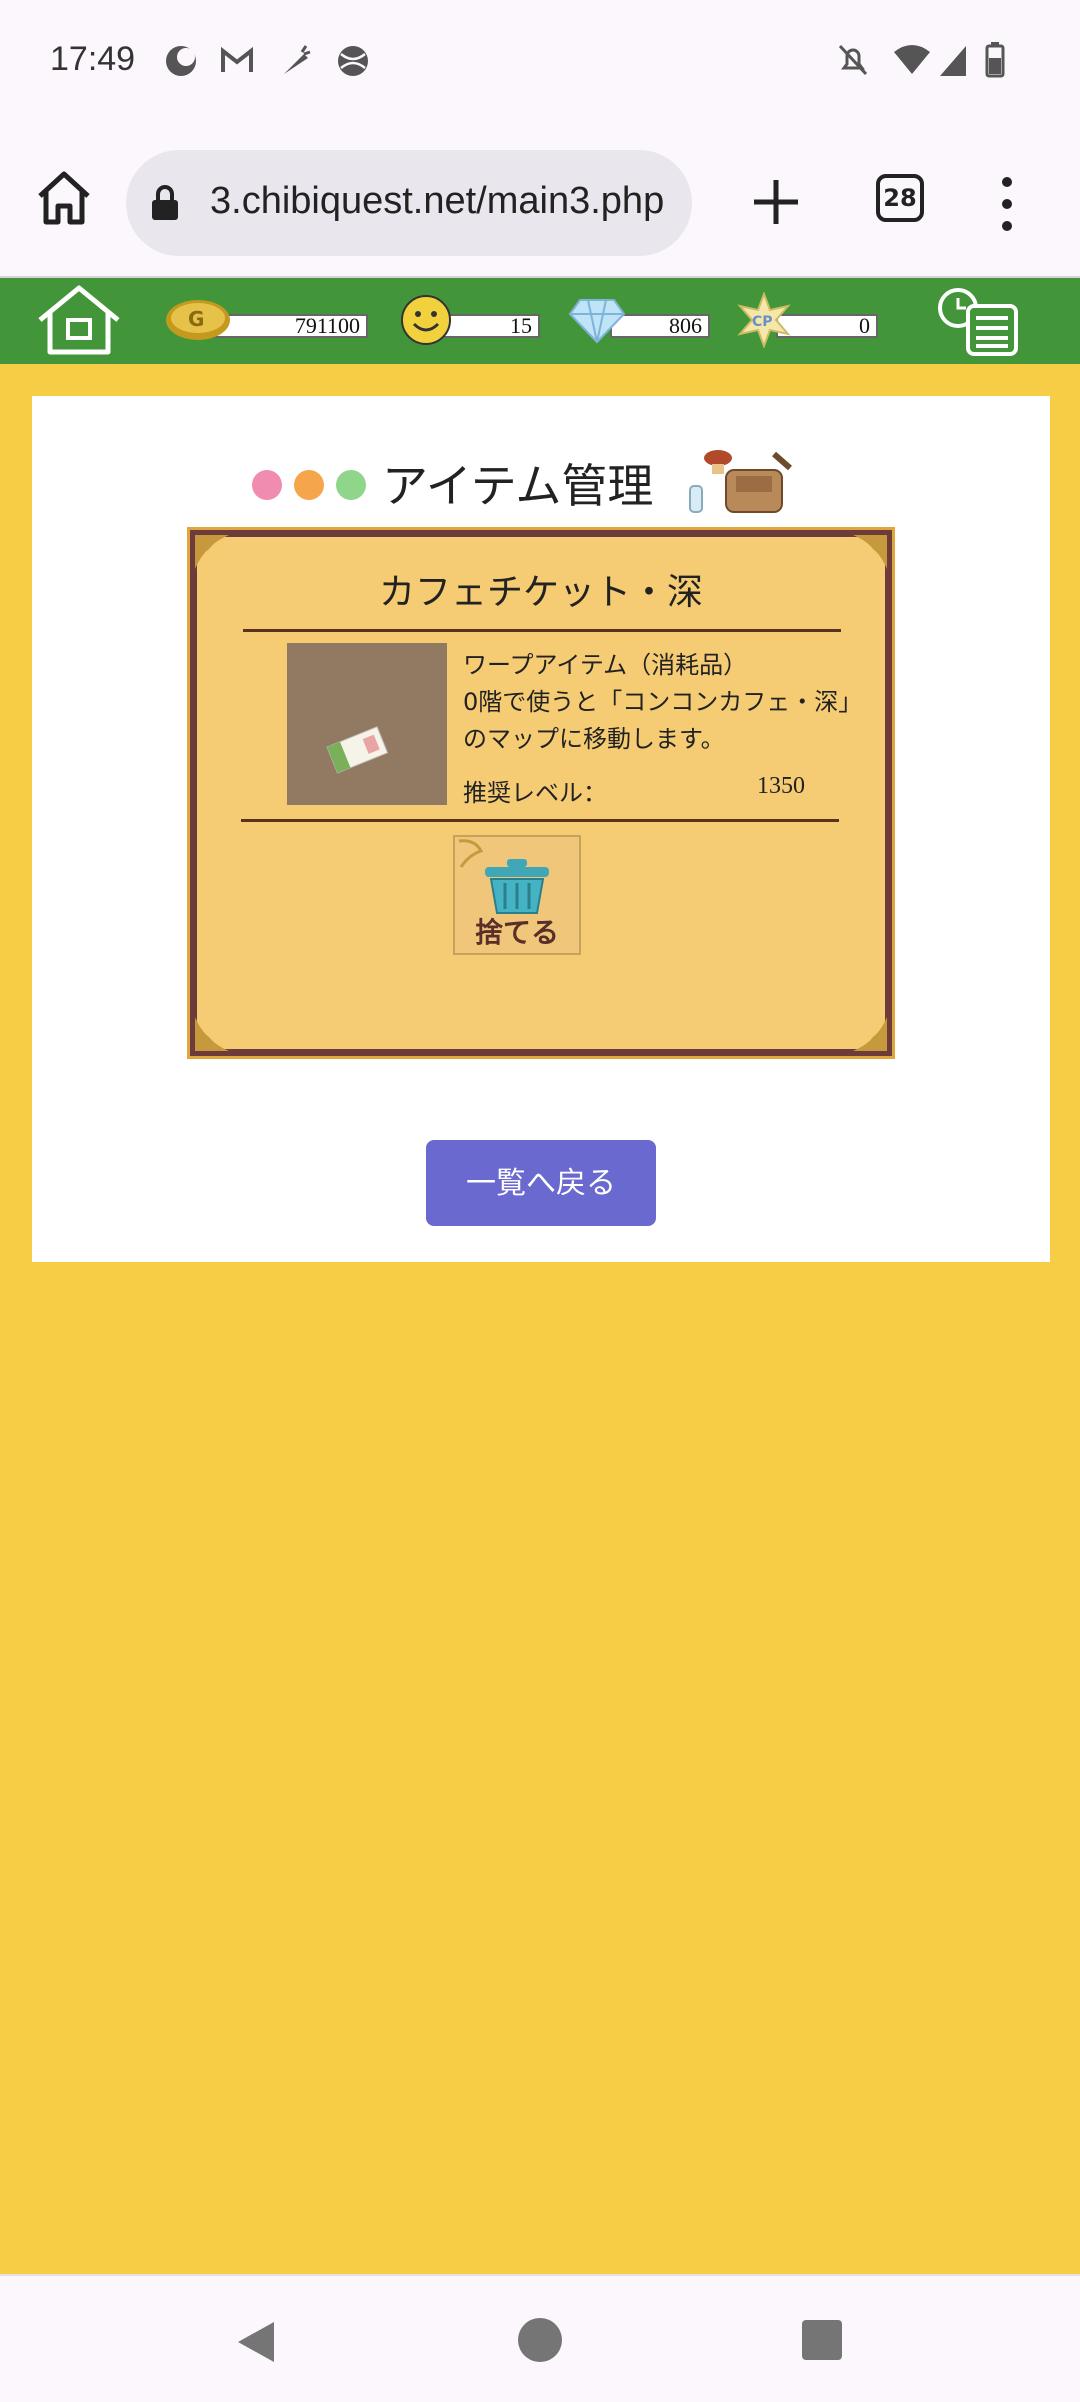  What do you see at coordinates (900, 198) in the screenshot?
I see `tabs-icon: 28` at bounding box center [900, 198].